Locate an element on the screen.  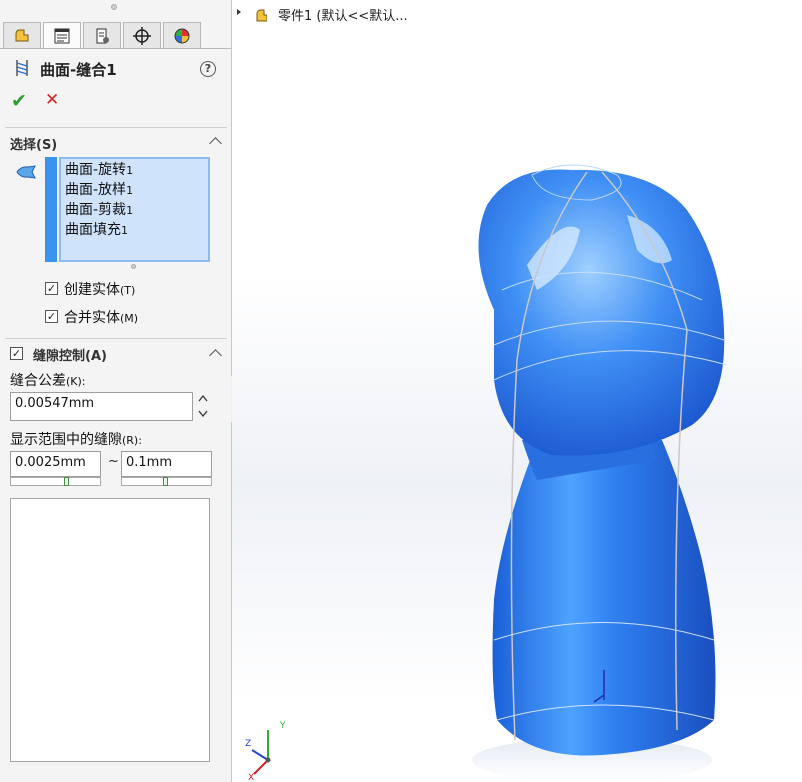
gap-control-section-header: 缝隙控制(A) is located at coordinates (70, 354).